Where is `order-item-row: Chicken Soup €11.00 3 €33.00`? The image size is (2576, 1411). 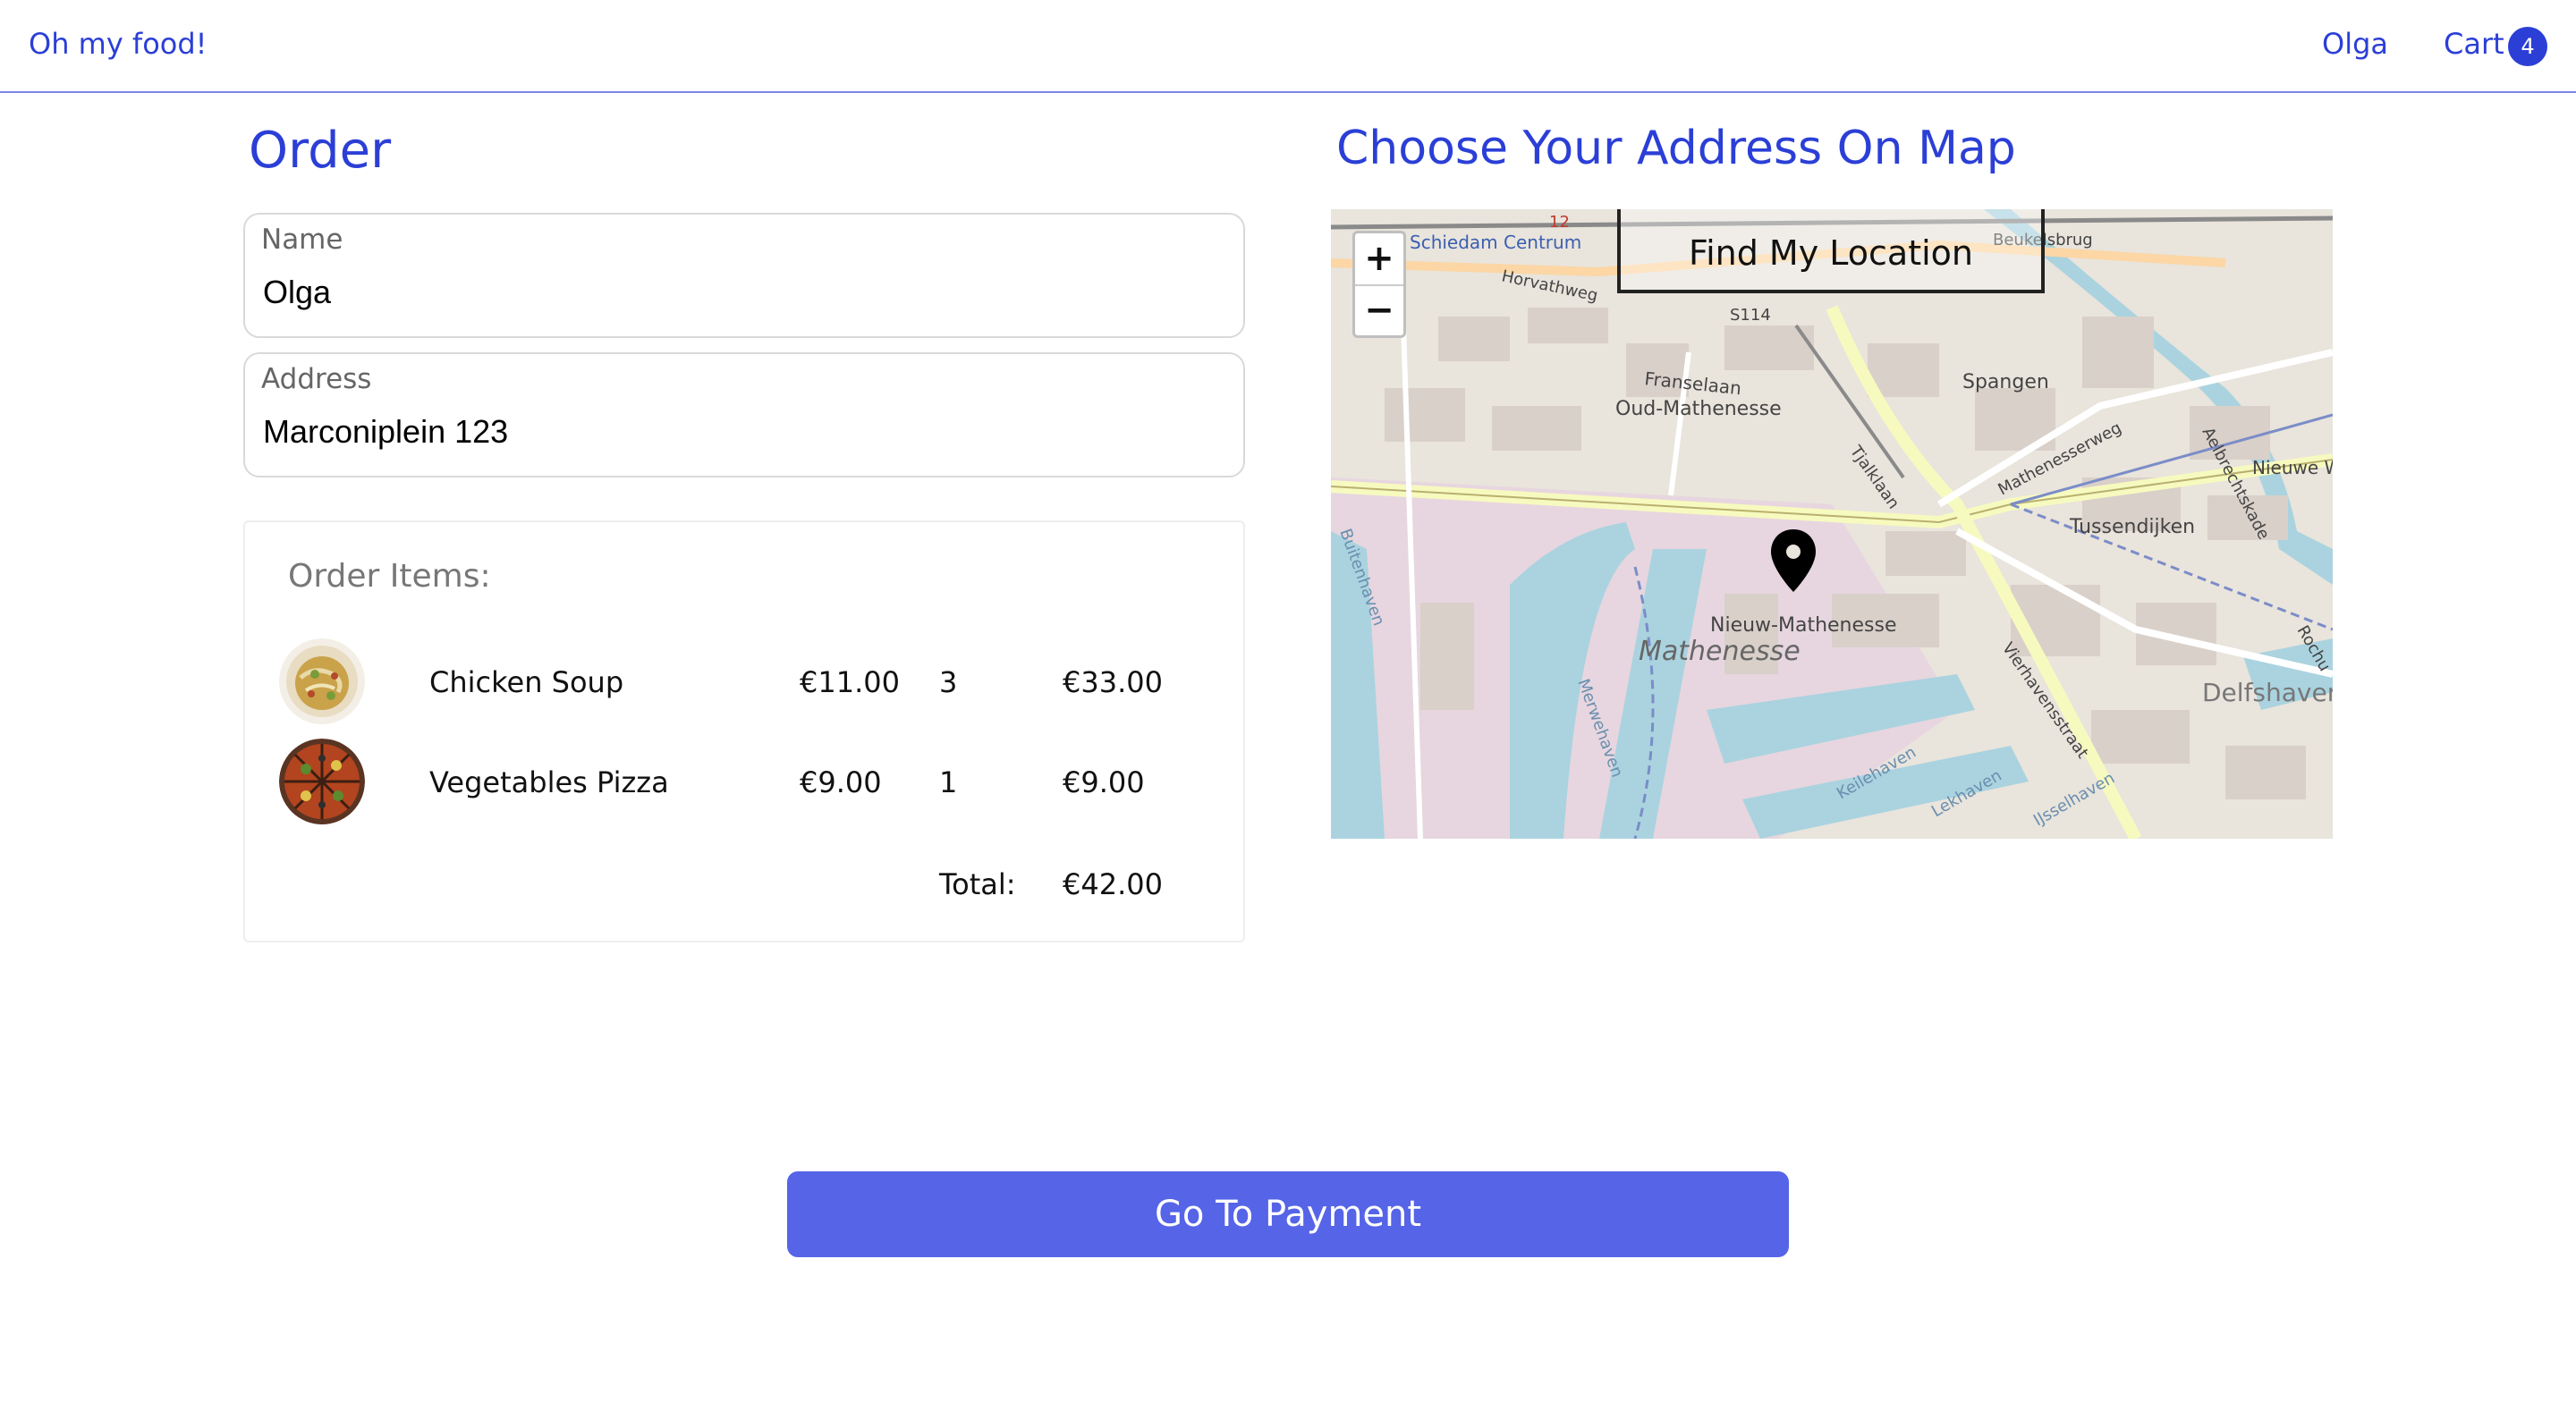 order-item-row: Chicken Soup €11.00 3 €33.00 is located at coordinates (744, 683).